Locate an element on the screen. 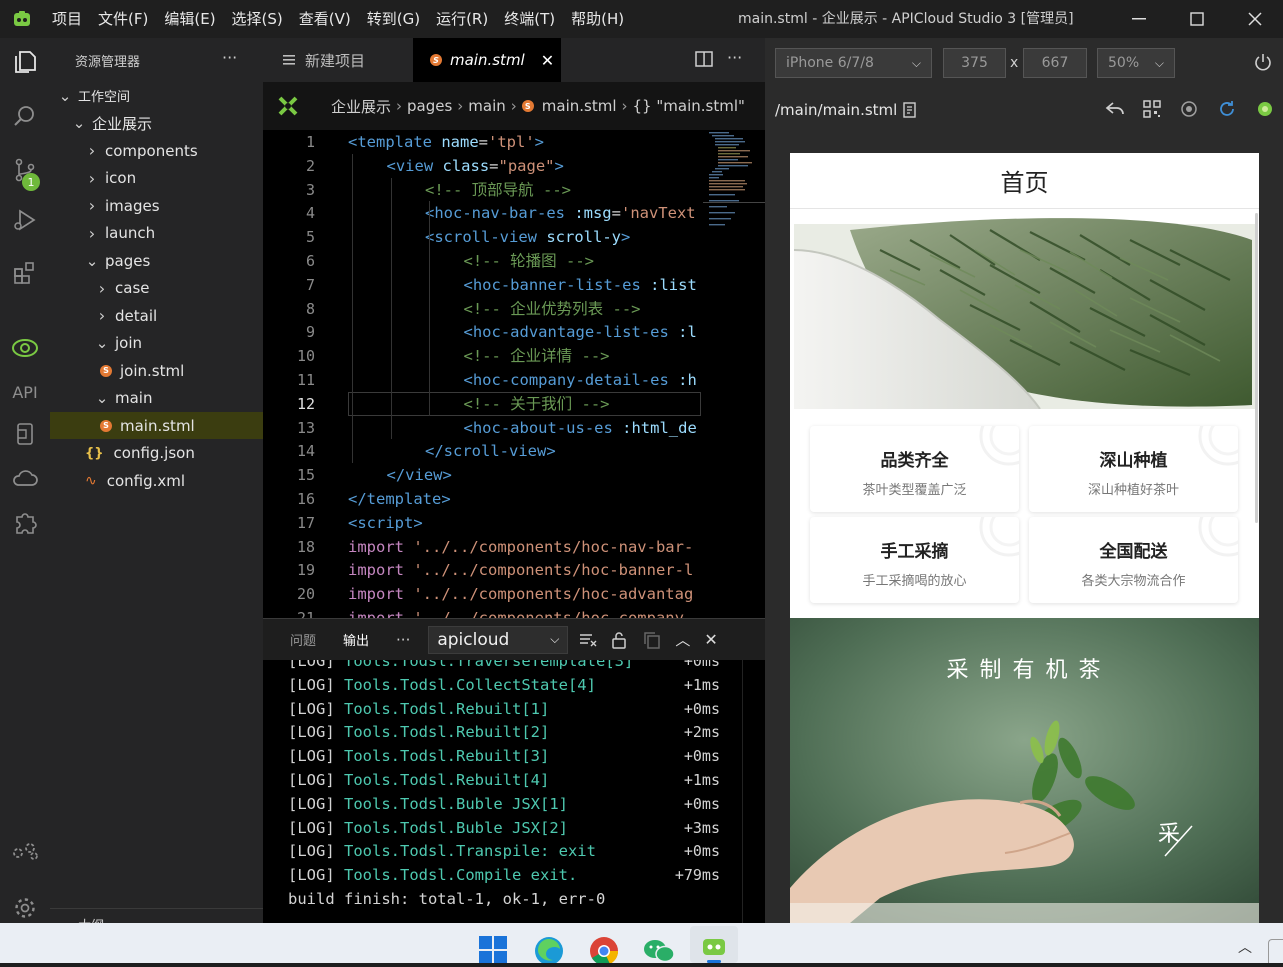 This screenshot has width=1283, height=967. lock-scroll-icon is located at coordinates (619, 640).